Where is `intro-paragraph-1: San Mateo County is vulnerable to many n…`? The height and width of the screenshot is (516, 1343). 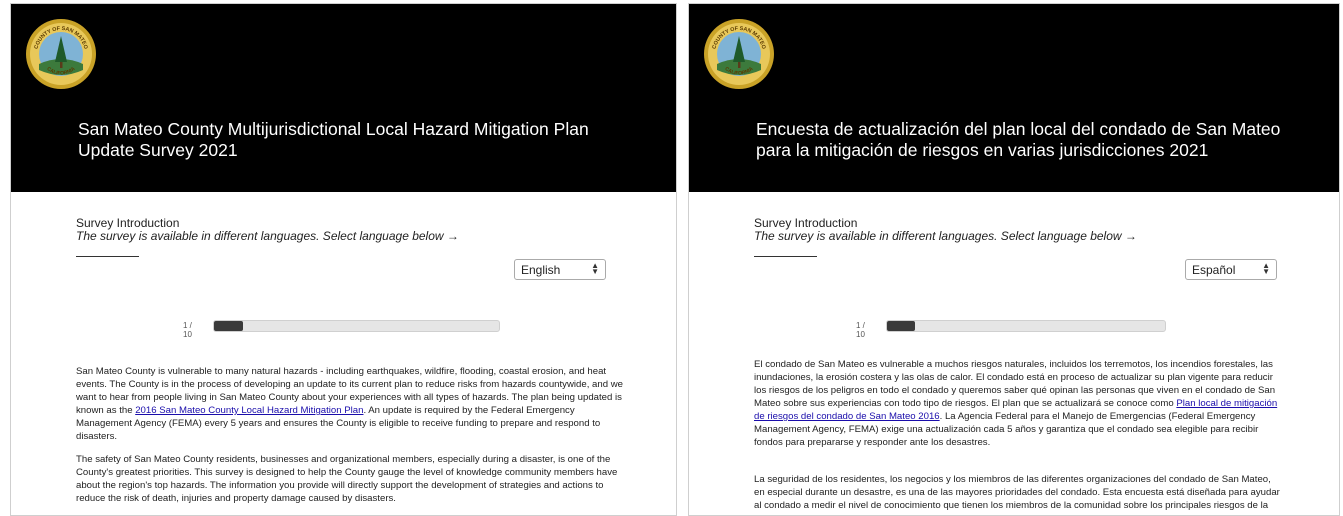
intro-paragraph-1: San Mateo County is vulnerable to many n… is located at coordinates (349, 404).